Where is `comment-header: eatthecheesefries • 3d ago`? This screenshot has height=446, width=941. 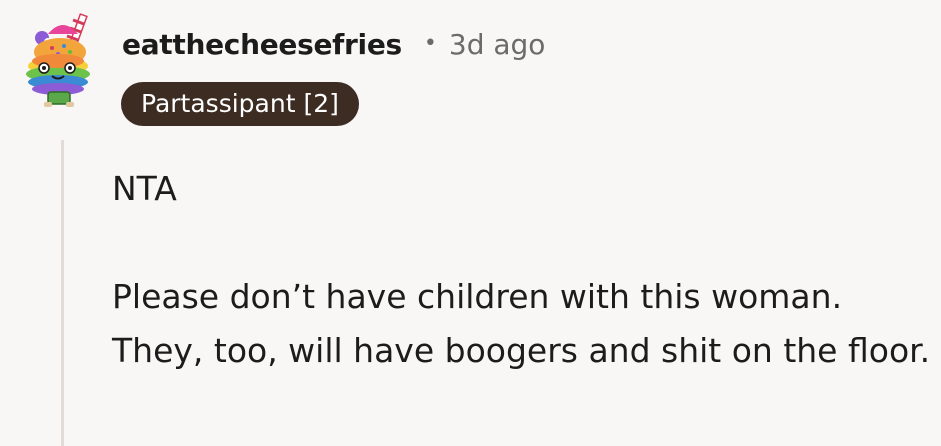 comment-header: eatthecheesefries • 3d ago is located at coordinates (333, 44).